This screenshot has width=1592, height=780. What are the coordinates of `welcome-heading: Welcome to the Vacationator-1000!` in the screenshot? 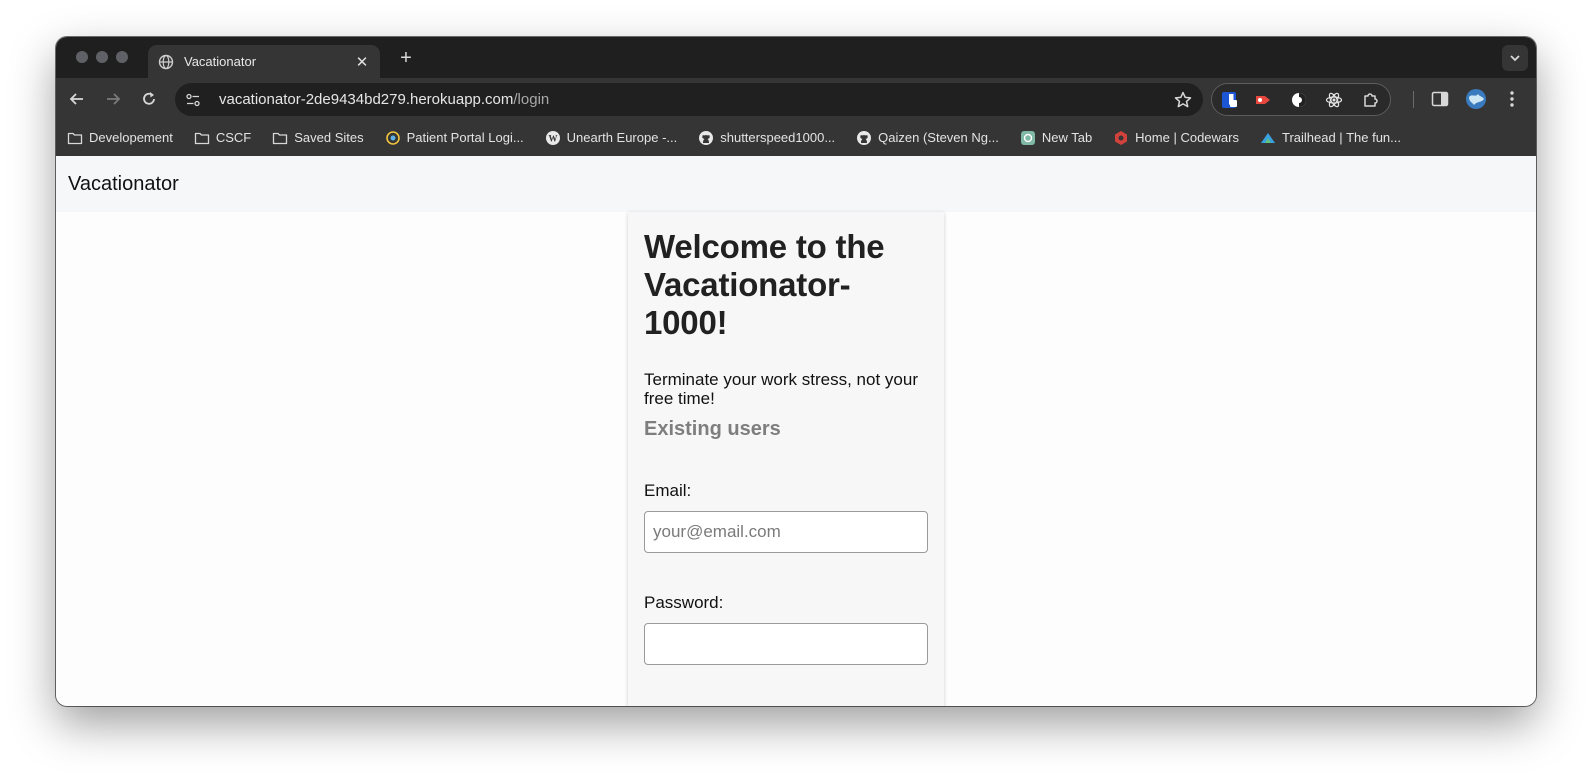 It's located at (764, 284).